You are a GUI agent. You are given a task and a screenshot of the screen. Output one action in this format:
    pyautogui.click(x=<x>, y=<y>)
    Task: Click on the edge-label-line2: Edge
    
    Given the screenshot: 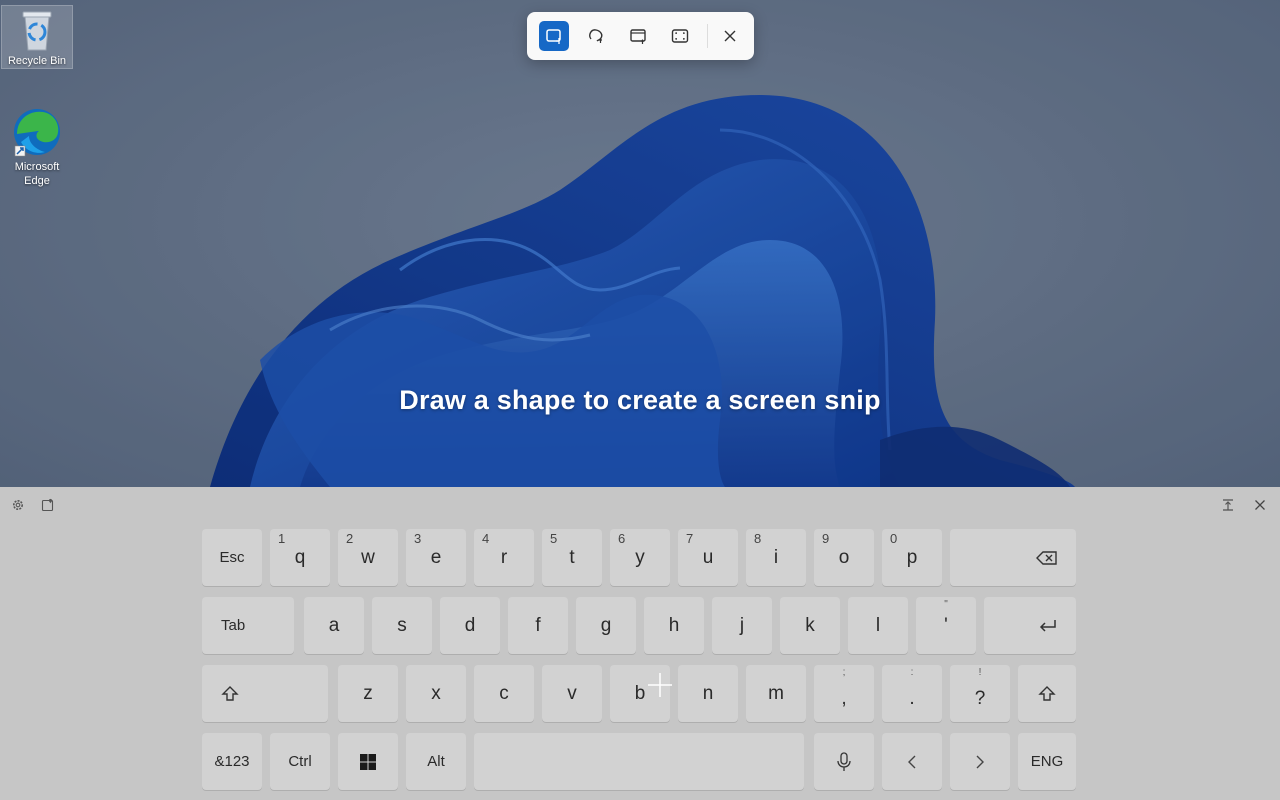 What is the action you would take?
    pyautogui.click(x=37, y=181)
    